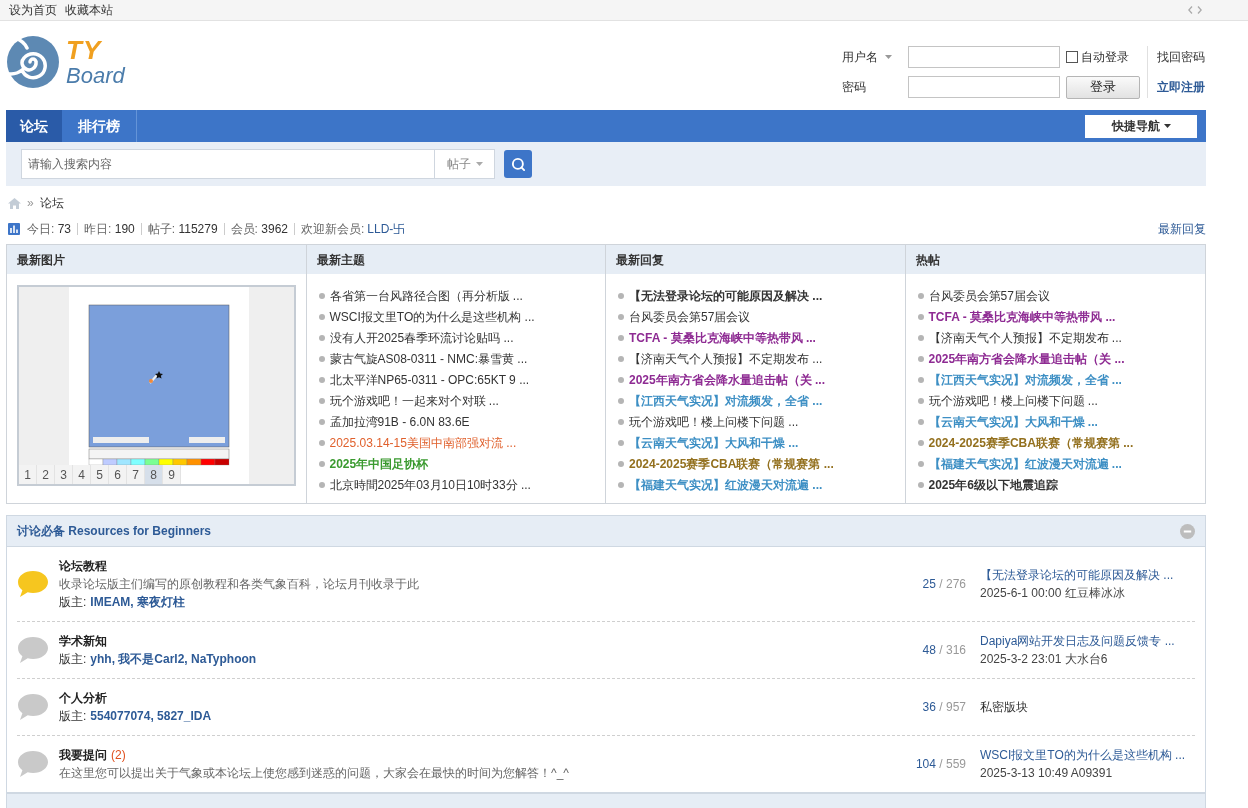 Image resolution: width=1248 pixels, height=808 pixels. What do you see at coordinates (14, 229) in the screenshot?
I see `bar-chart-icon` at bounding box center [14, 229].